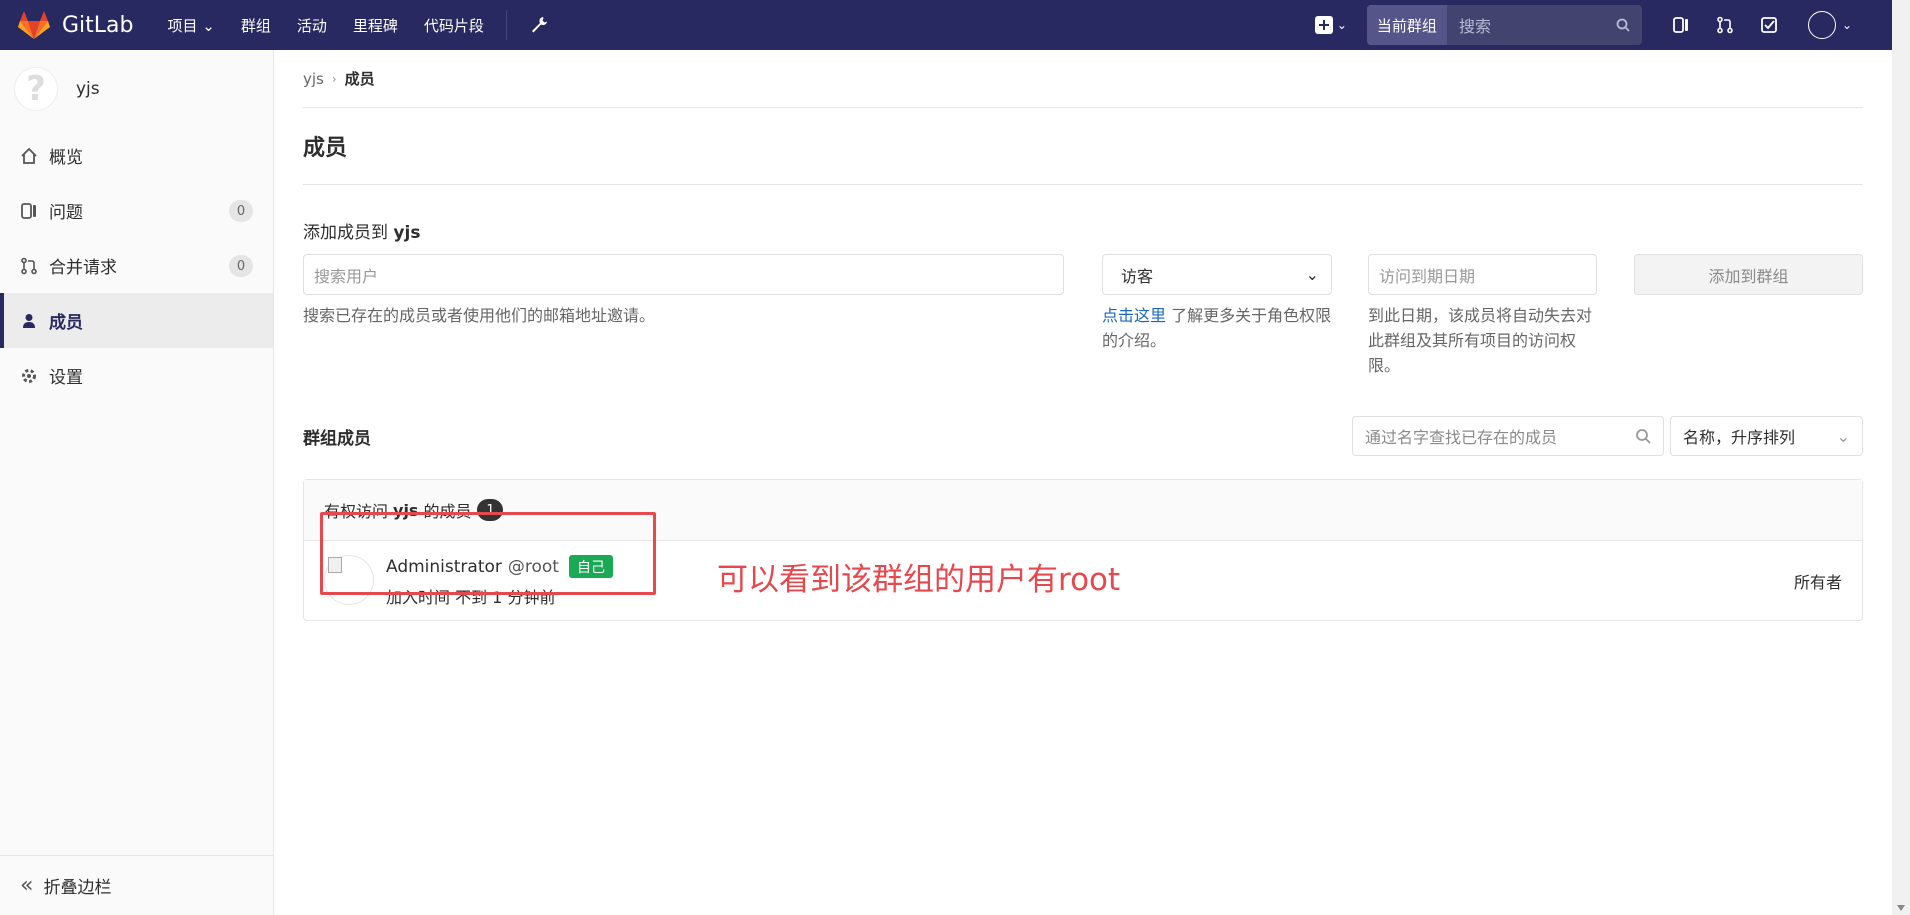 The width and height of the screenshot is (1910, 915). I want to click on admin-wrench-icon, so click(539, 25).